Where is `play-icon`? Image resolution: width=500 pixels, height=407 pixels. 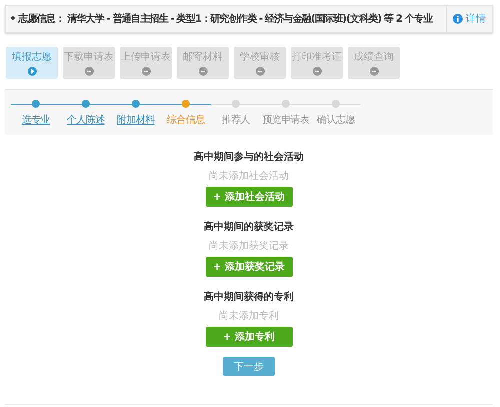 play-icon is located at coordinates (32, 71).